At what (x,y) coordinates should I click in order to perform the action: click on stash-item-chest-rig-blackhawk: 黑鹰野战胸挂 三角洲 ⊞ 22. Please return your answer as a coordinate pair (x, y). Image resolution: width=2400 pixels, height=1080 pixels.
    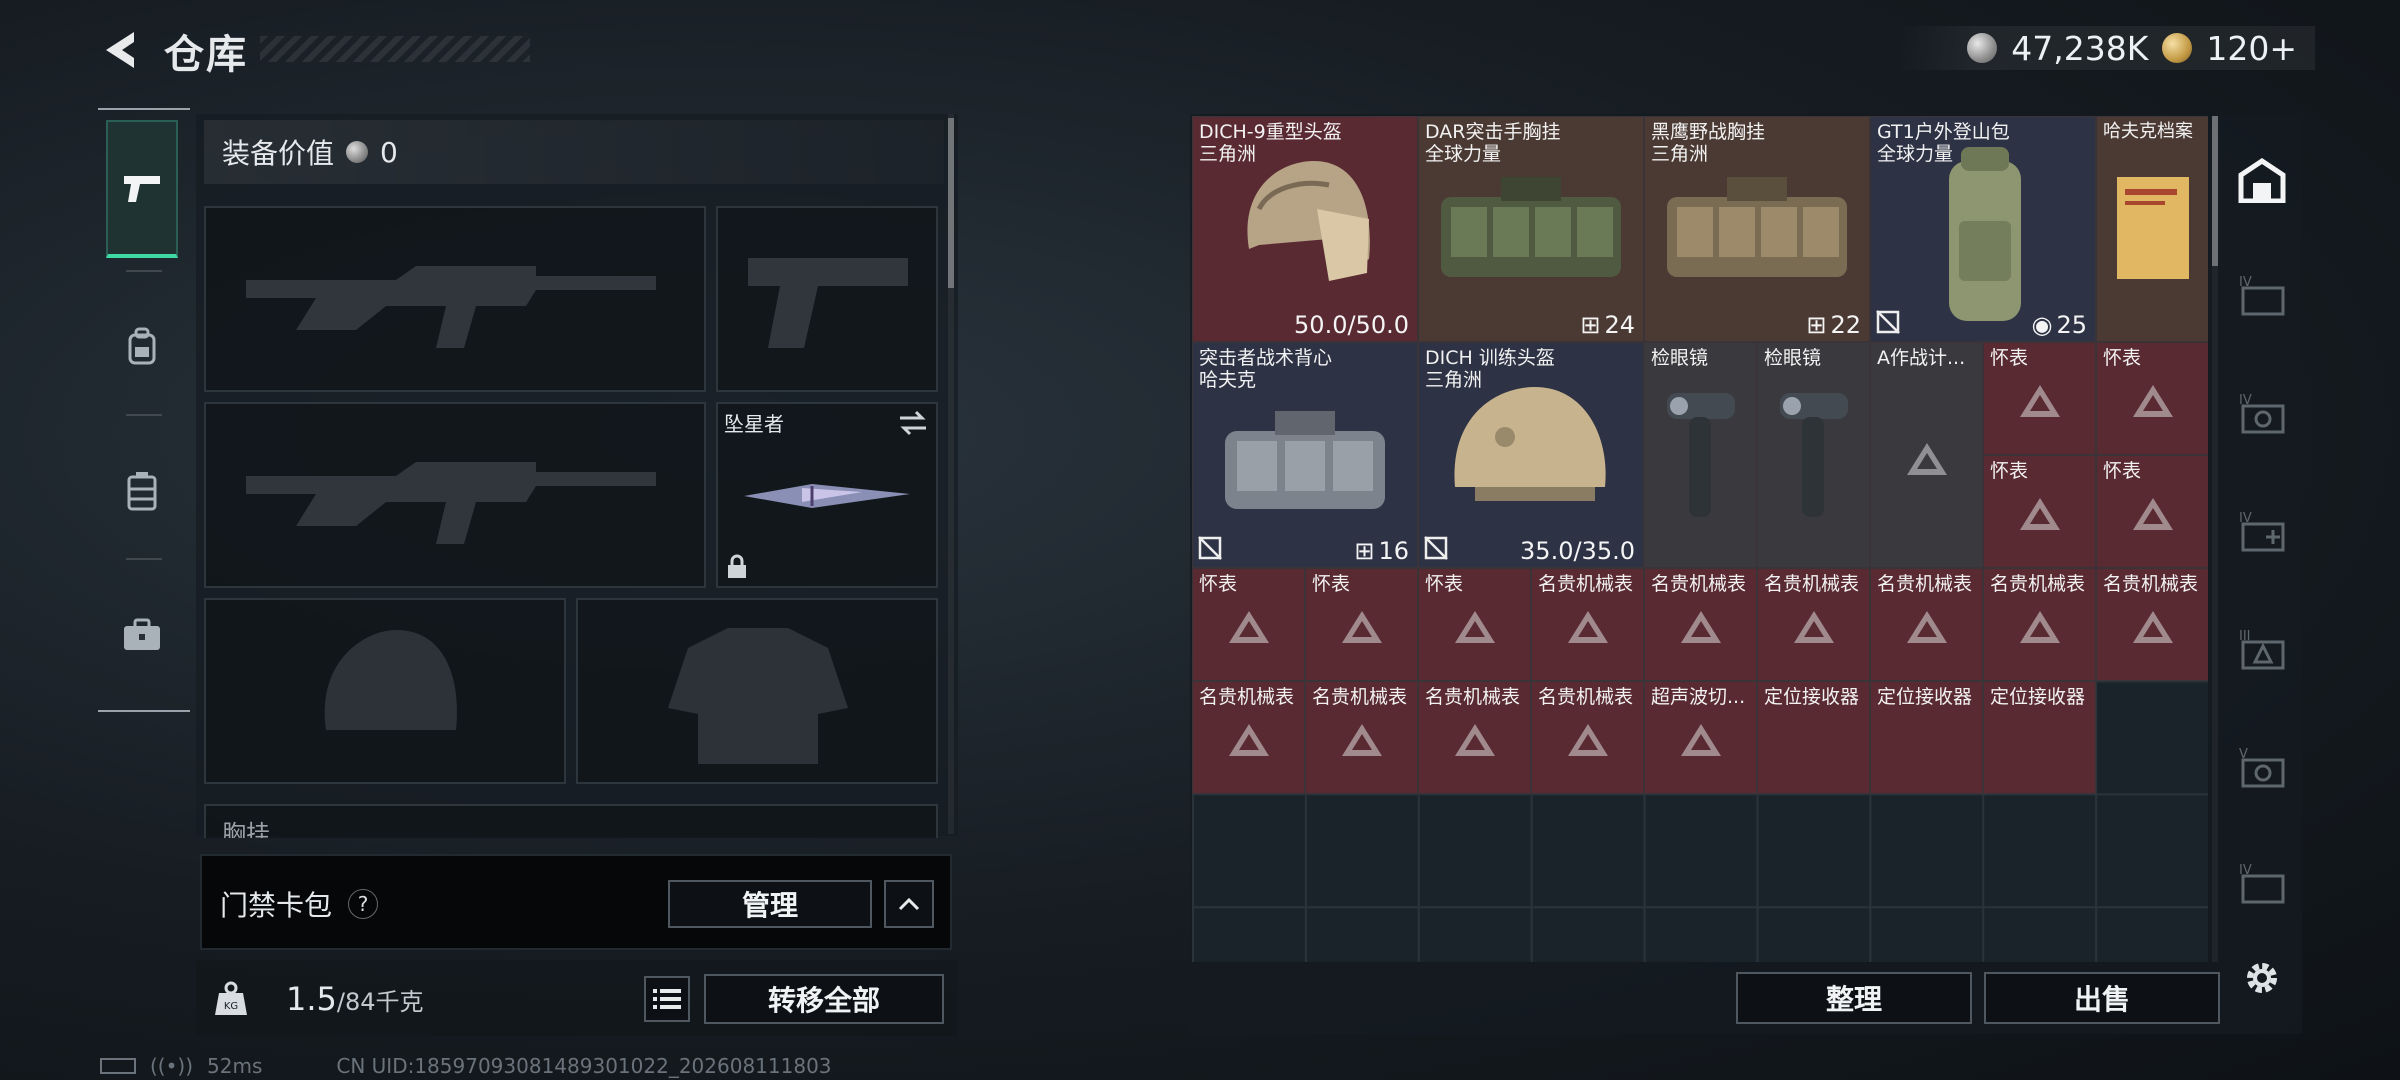
    Looking at the image, I should click on (1757, 229).